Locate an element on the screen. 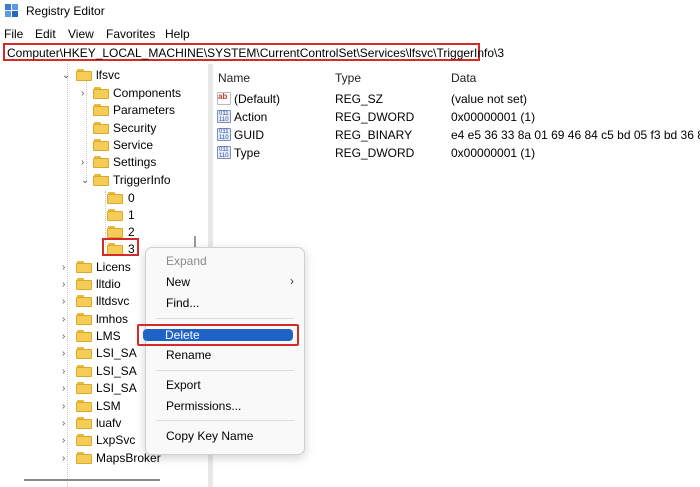 This screenshot has height=487, width=700. registry-editor-icon is located at coordinates (11, 10).